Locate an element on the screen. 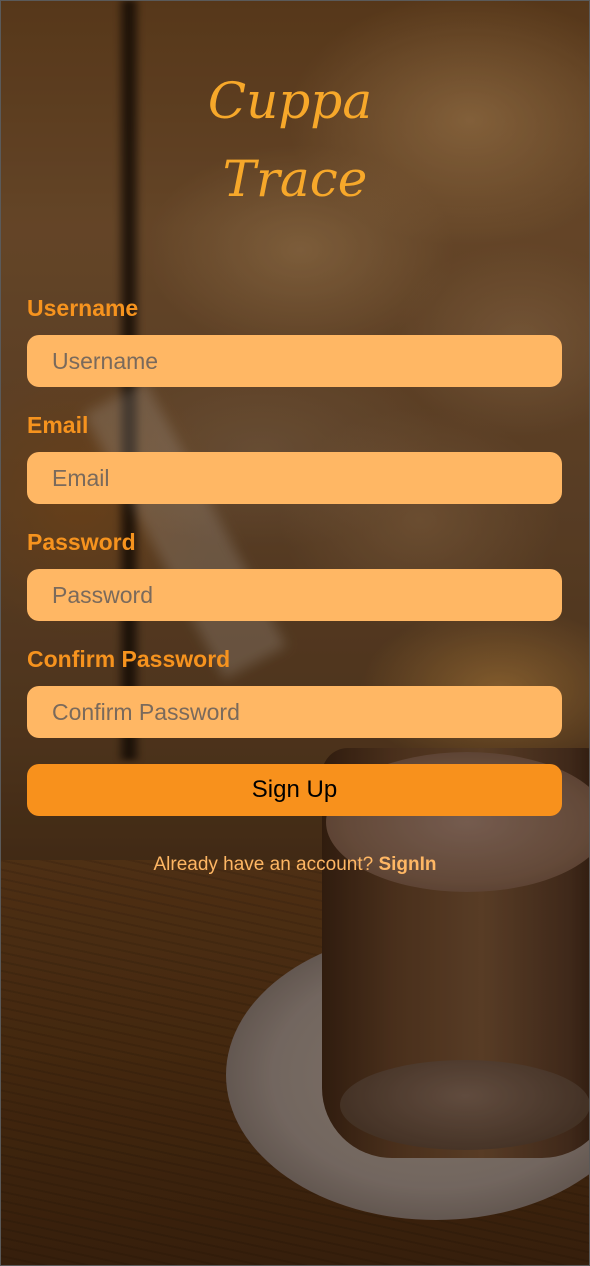  confirm-password-label: Confirm Password is located at coordinates (129, 659).